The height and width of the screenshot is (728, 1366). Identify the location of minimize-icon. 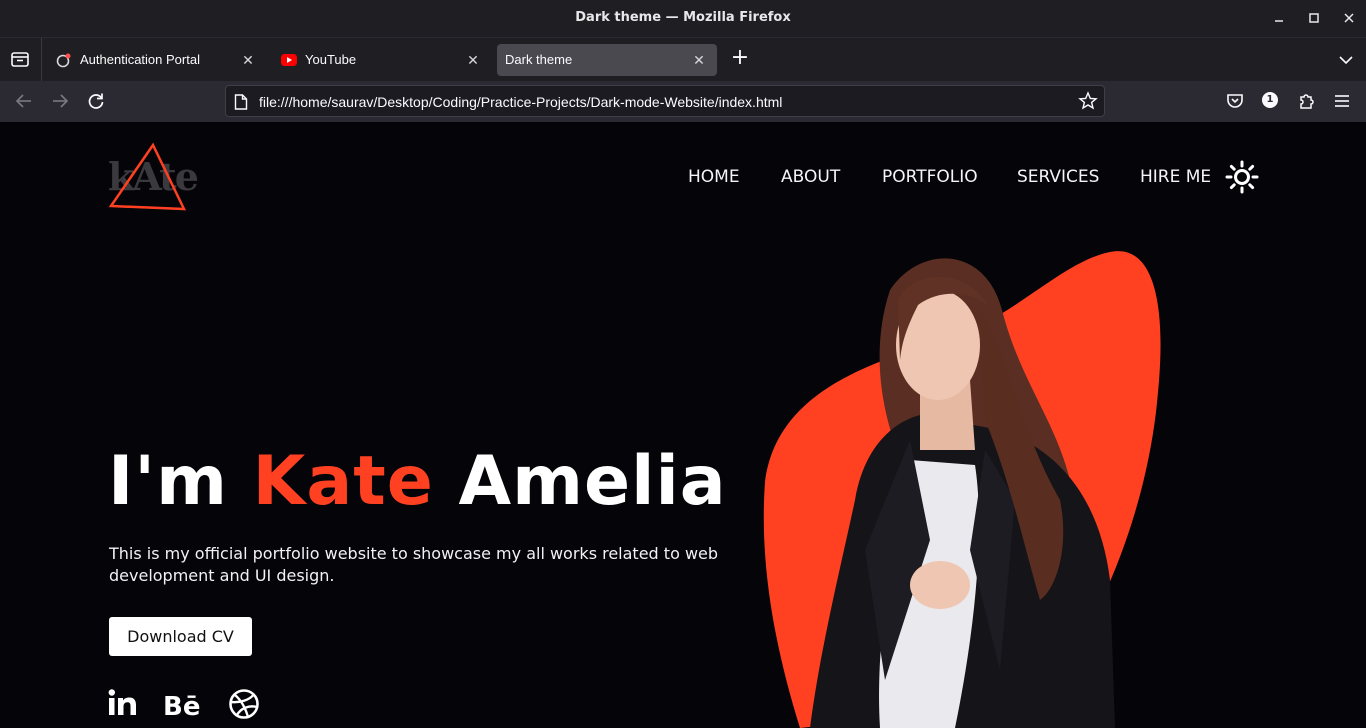
(1279, 18).